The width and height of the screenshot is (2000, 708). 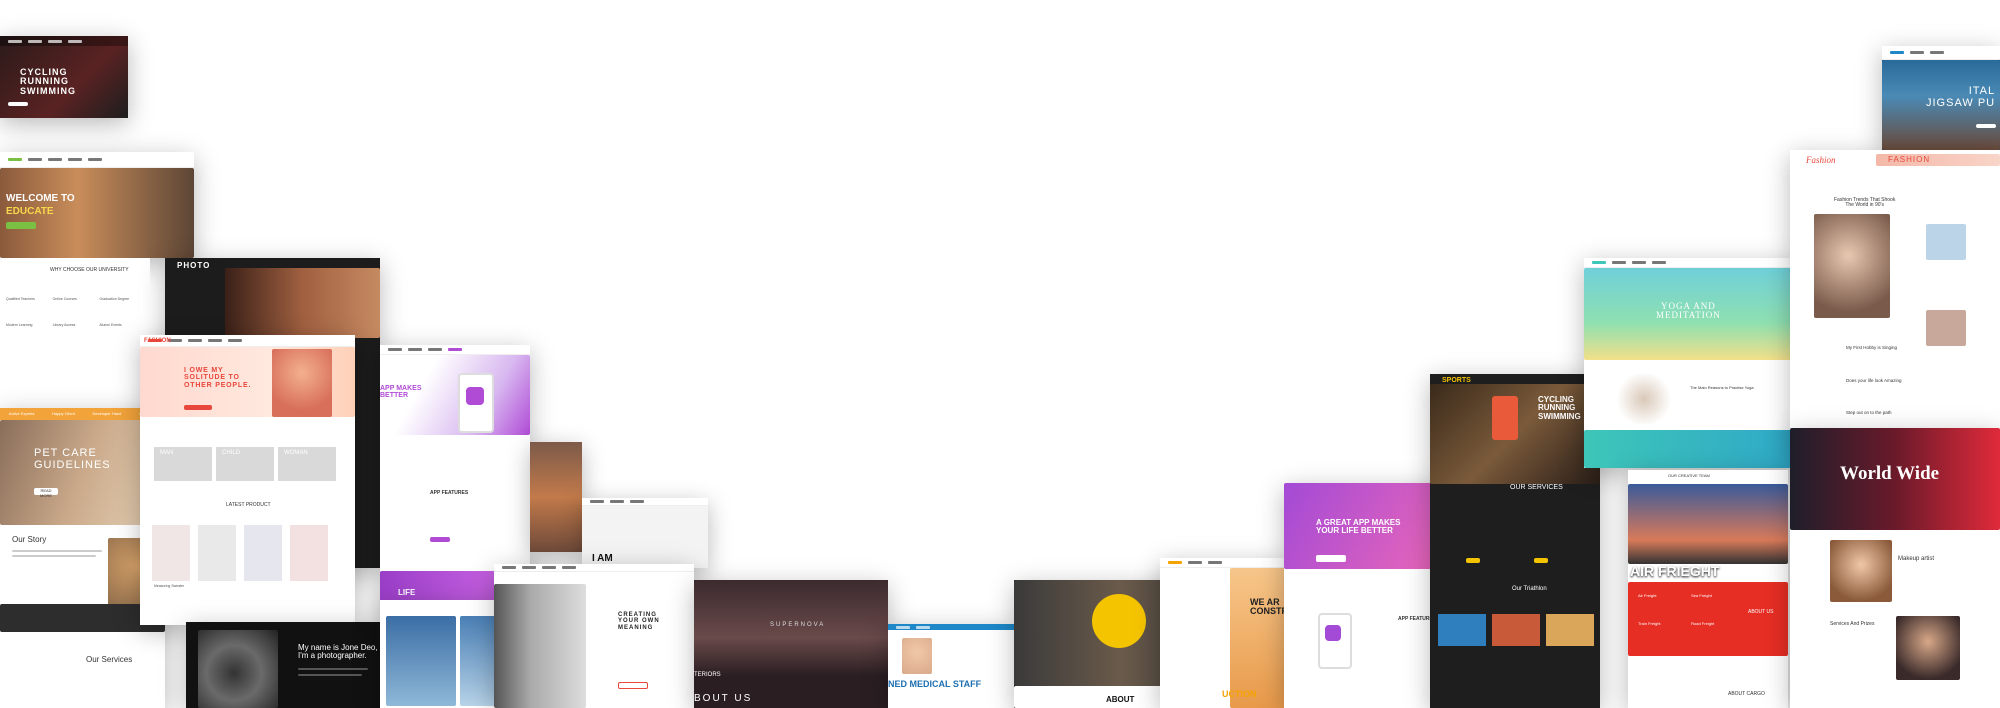 I want to click on pen-template: I AM, so click(x=645, y=533).